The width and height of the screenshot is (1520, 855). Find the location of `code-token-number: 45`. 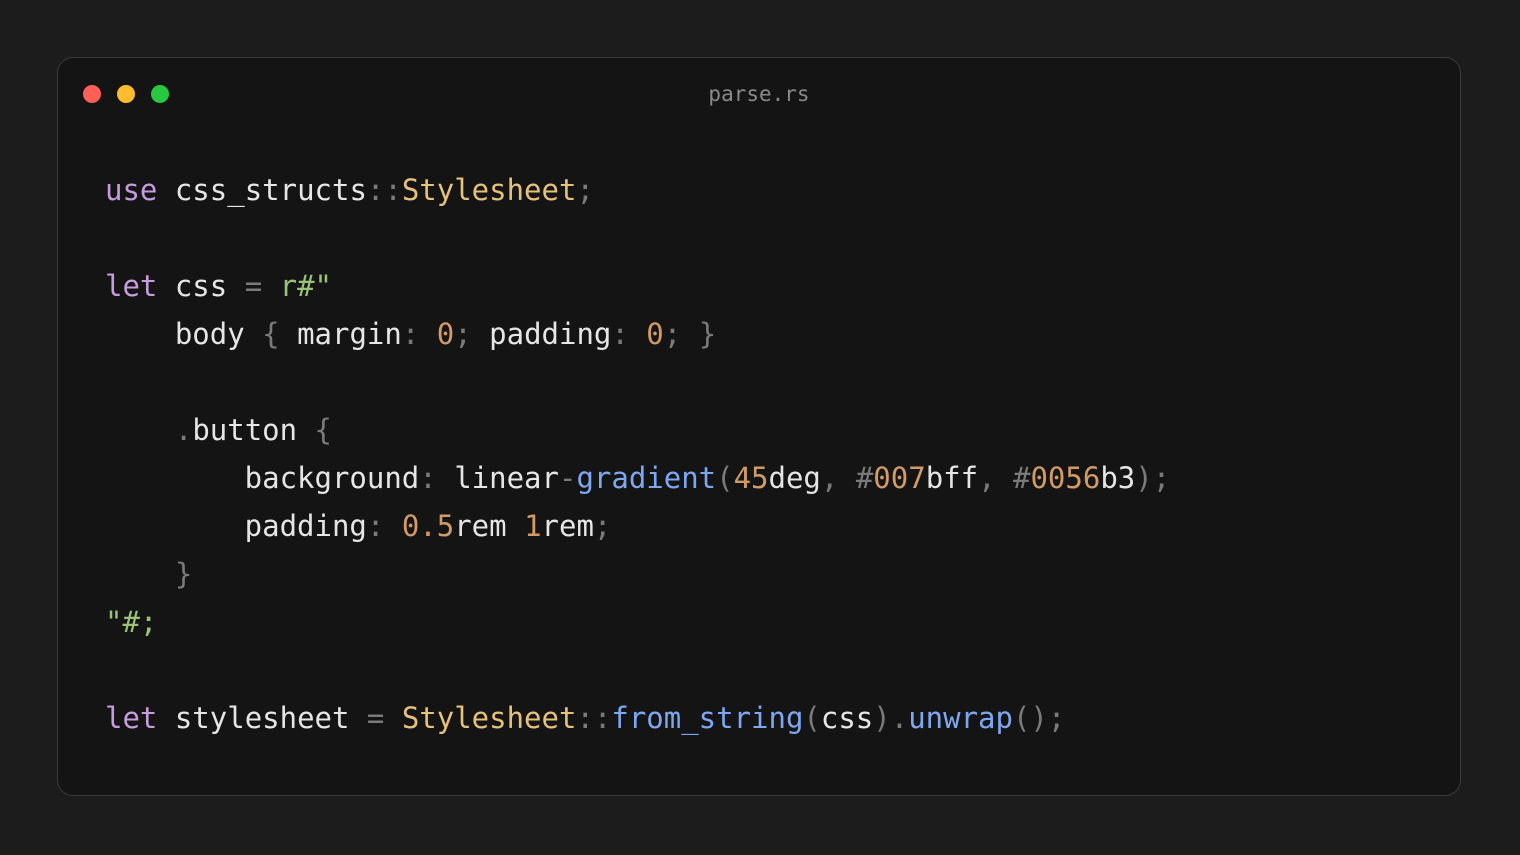

code-token-number: 45 is located at coordinates (751, 478).